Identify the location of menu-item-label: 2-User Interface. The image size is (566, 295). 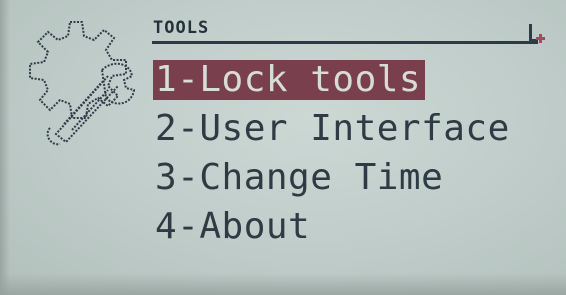
(332, 128).